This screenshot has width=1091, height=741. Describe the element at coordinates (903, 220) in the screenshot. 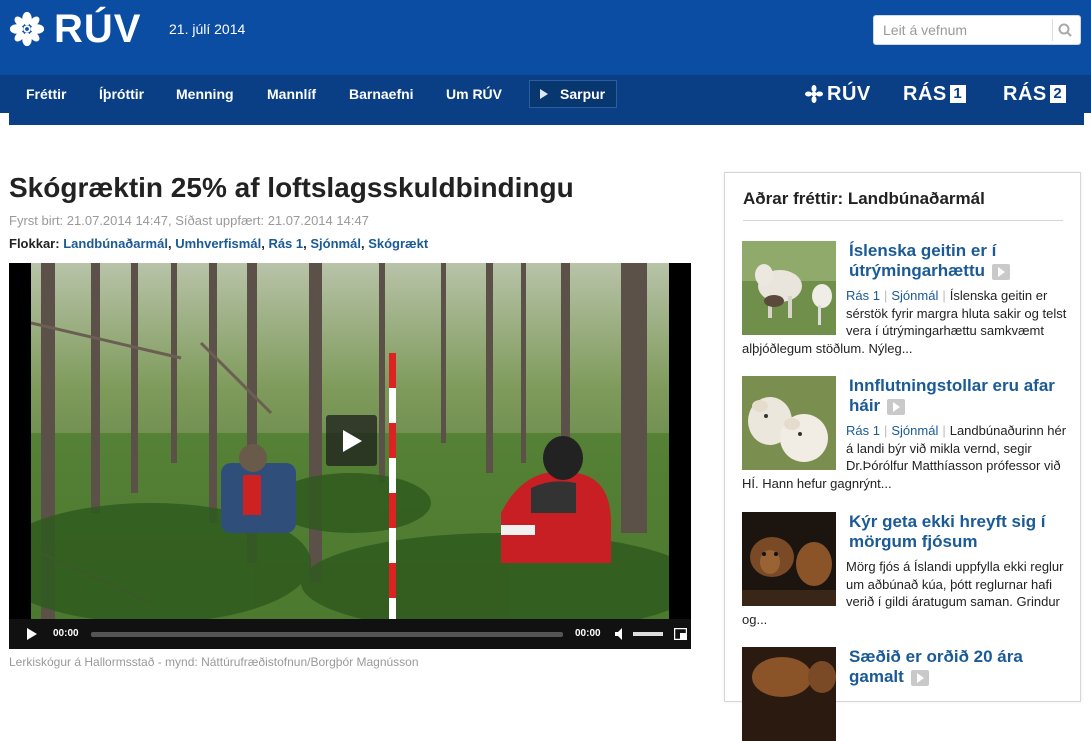

I see `divider` at that location.